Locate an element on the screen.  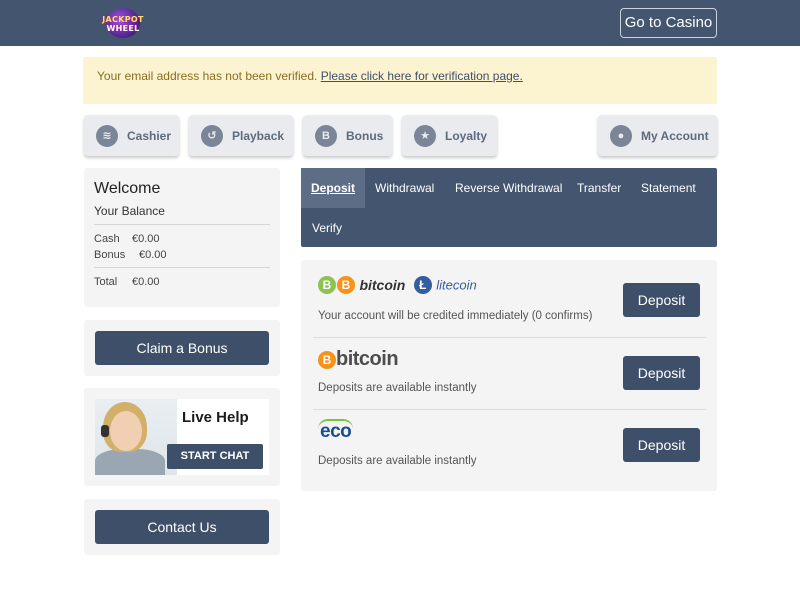
balance-subtitle: Your Balance is located at coordinates (182, 214).